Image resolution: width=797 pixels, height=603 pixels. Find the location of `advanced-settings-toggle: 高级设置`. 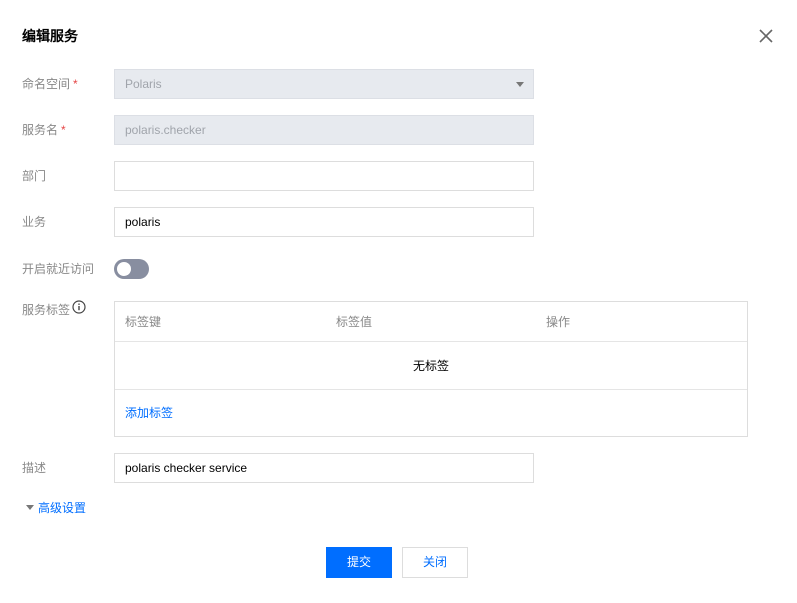

advanced-settings-toggle: 高级设置 is located at coordinates (56, 508).